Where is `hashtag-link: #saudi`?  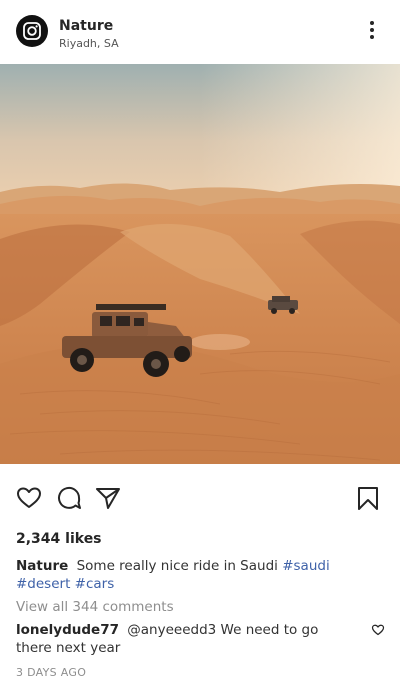
hashtag-link: #saudi is located at coordinates (306, 566).